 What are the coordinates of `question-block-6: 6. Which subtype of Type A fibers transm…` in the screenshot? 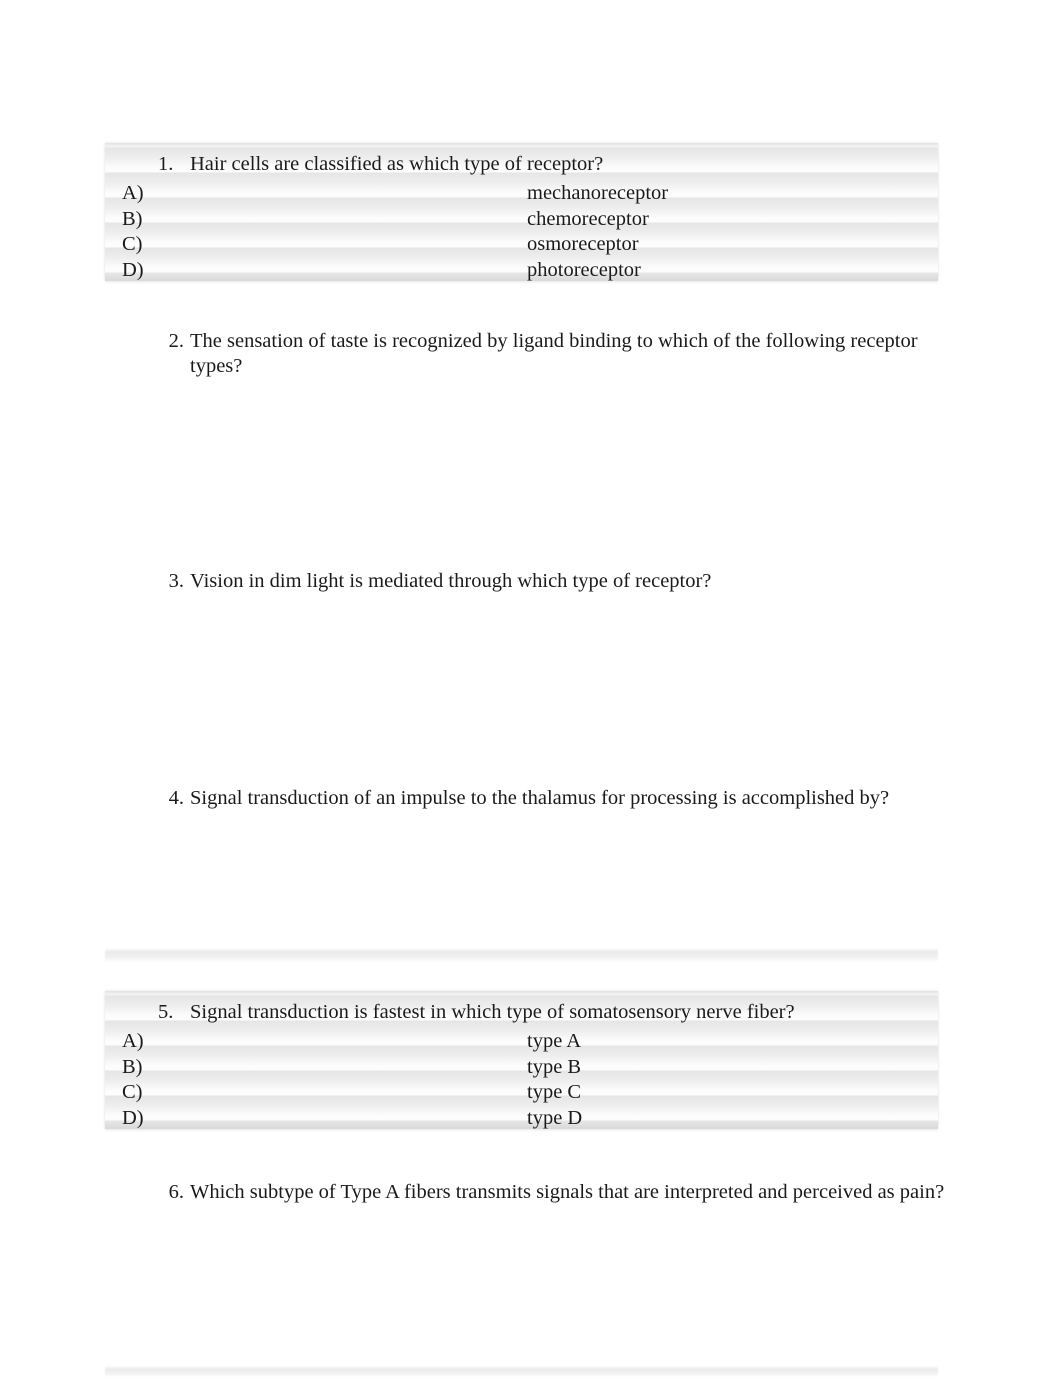 It's located at (553, 1192).